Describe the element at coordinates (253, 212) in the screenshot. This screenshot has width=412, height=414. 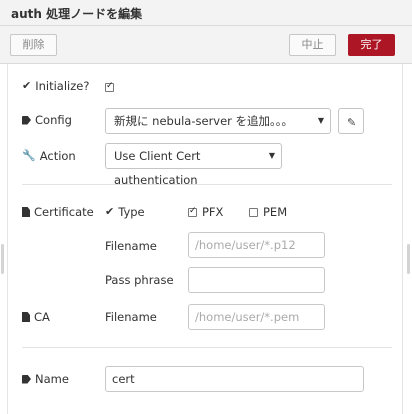
I see `pem-checkbox` at that location.